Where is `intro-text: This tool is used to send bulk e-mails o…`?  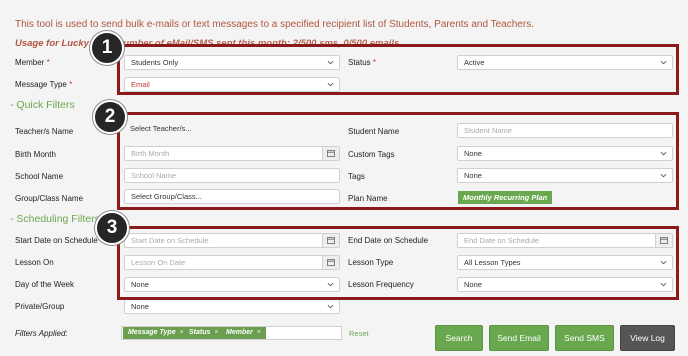
intro-text: This tool is used to send bulk e-mails o… is located at coordinates (274, 24).